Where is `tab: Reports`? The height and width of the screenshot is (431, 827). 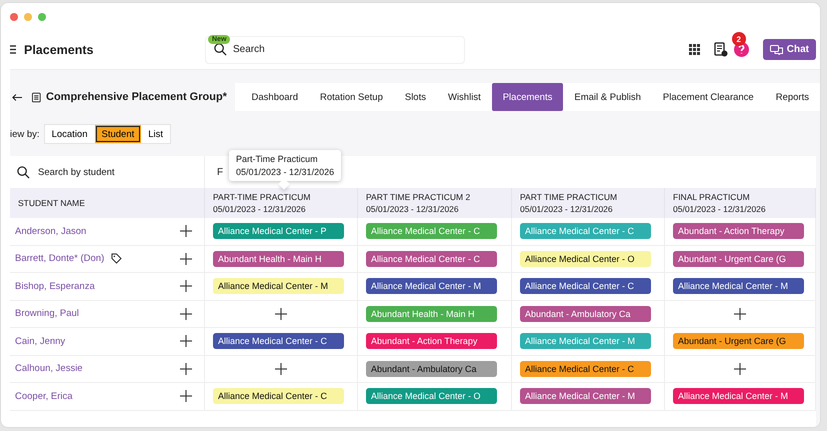 tab: Reports is located at coordinates (792, 97).